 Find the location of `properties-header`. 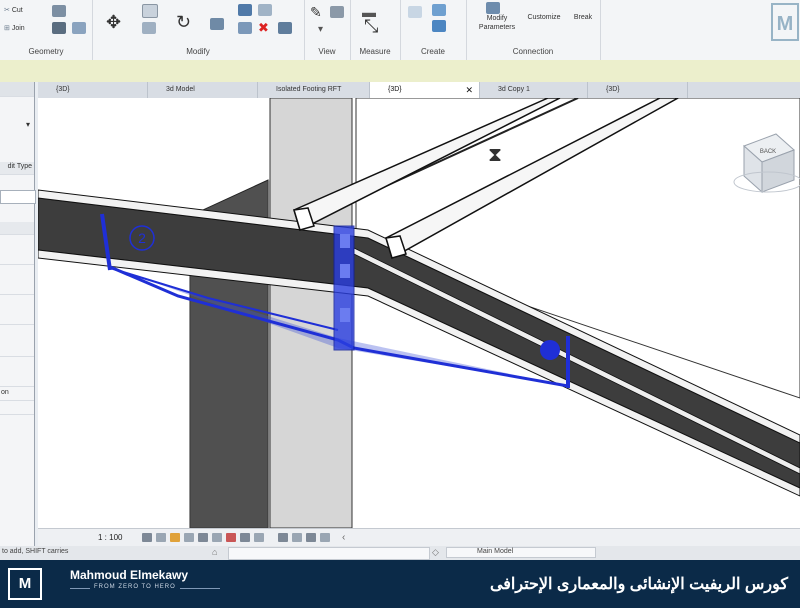

properties-header is located at coordinates (17, 89).